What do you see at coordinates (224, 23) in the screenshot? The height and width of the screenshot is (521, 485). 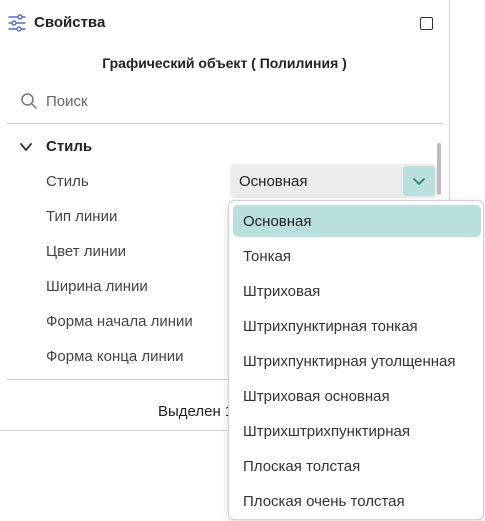 I see `panel-header: Свойства` at bounding box center [224, 23].